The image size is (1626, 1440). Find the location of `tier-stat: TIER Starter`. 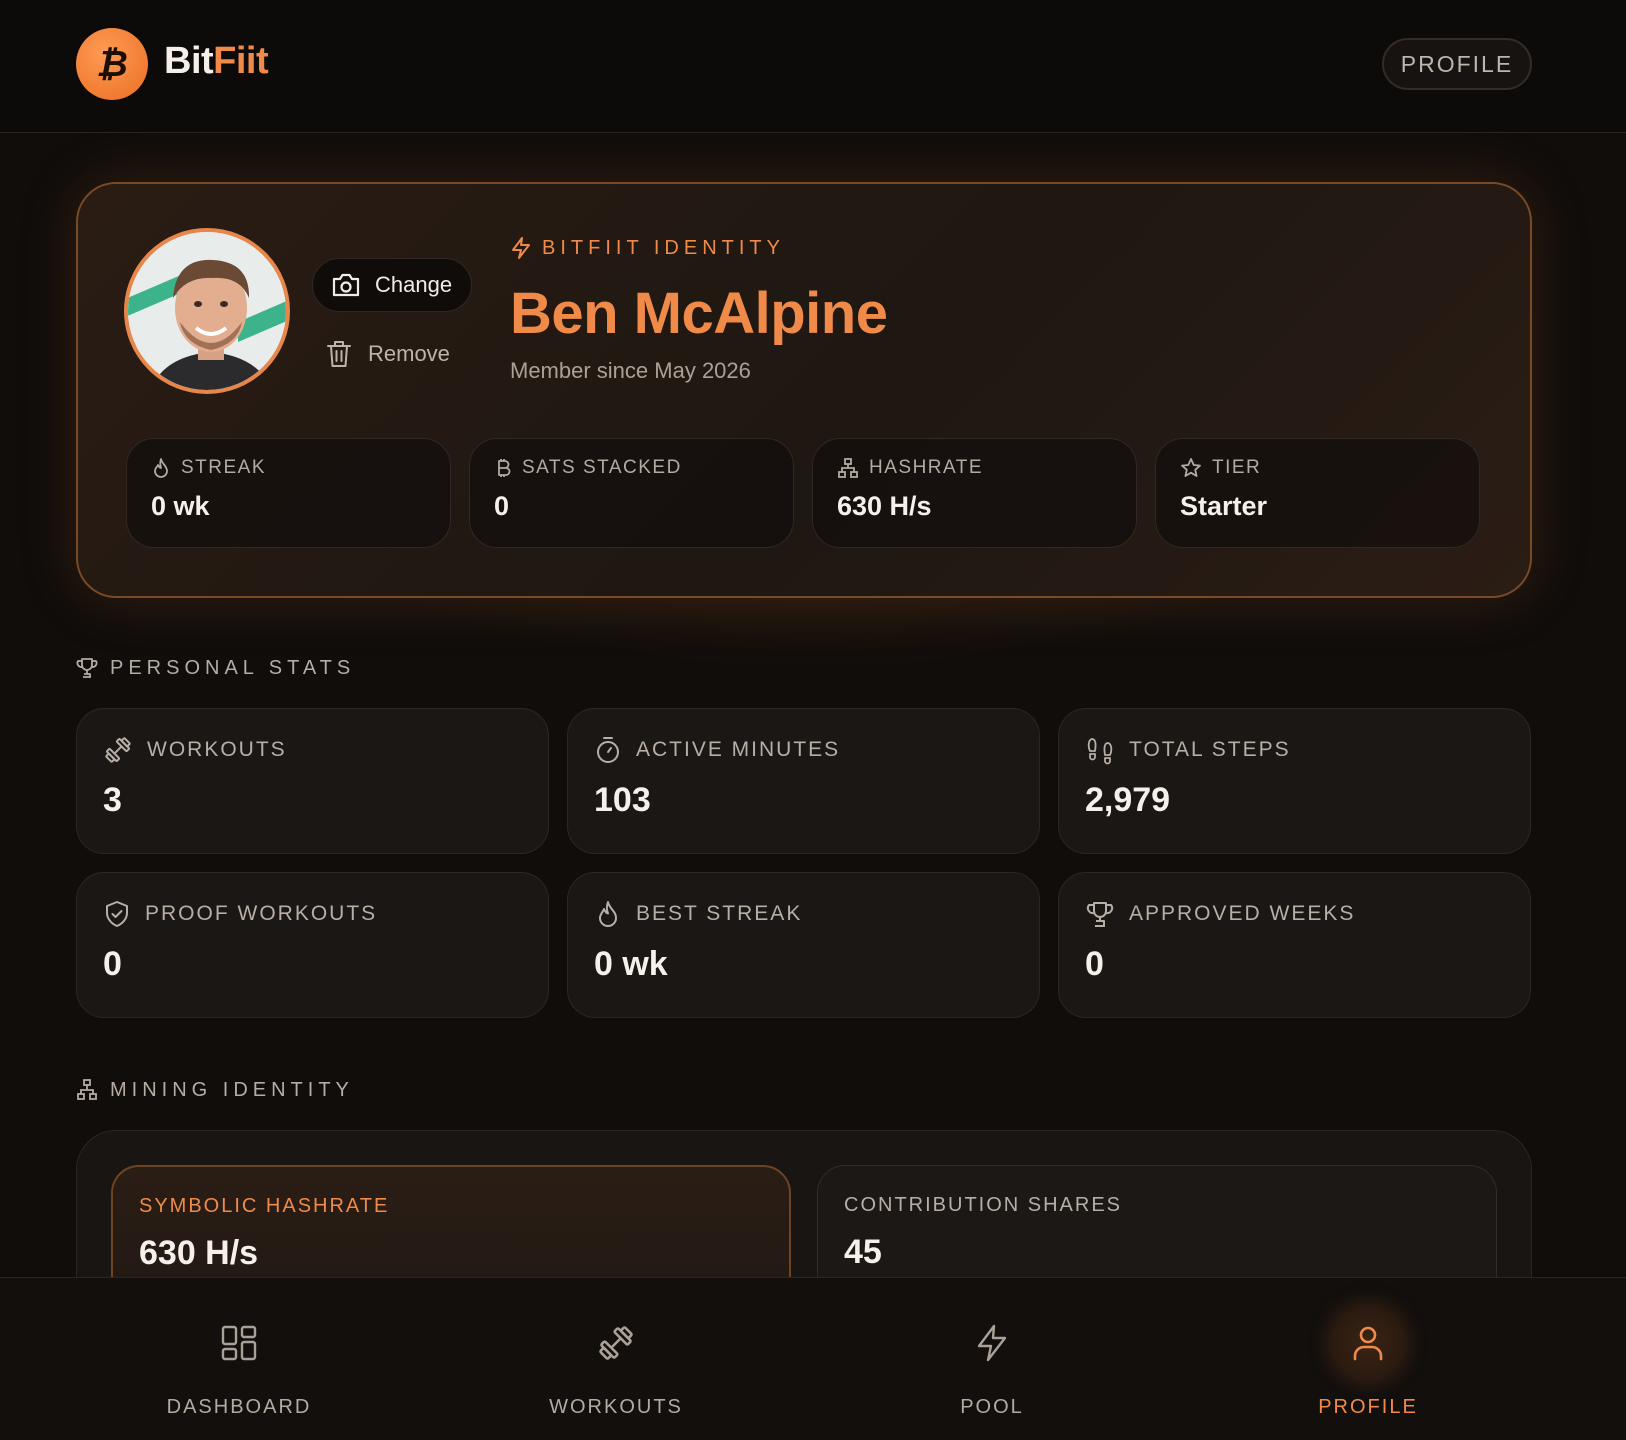

tier-stat: TIER Starter is located at coordinates (1317, 493).